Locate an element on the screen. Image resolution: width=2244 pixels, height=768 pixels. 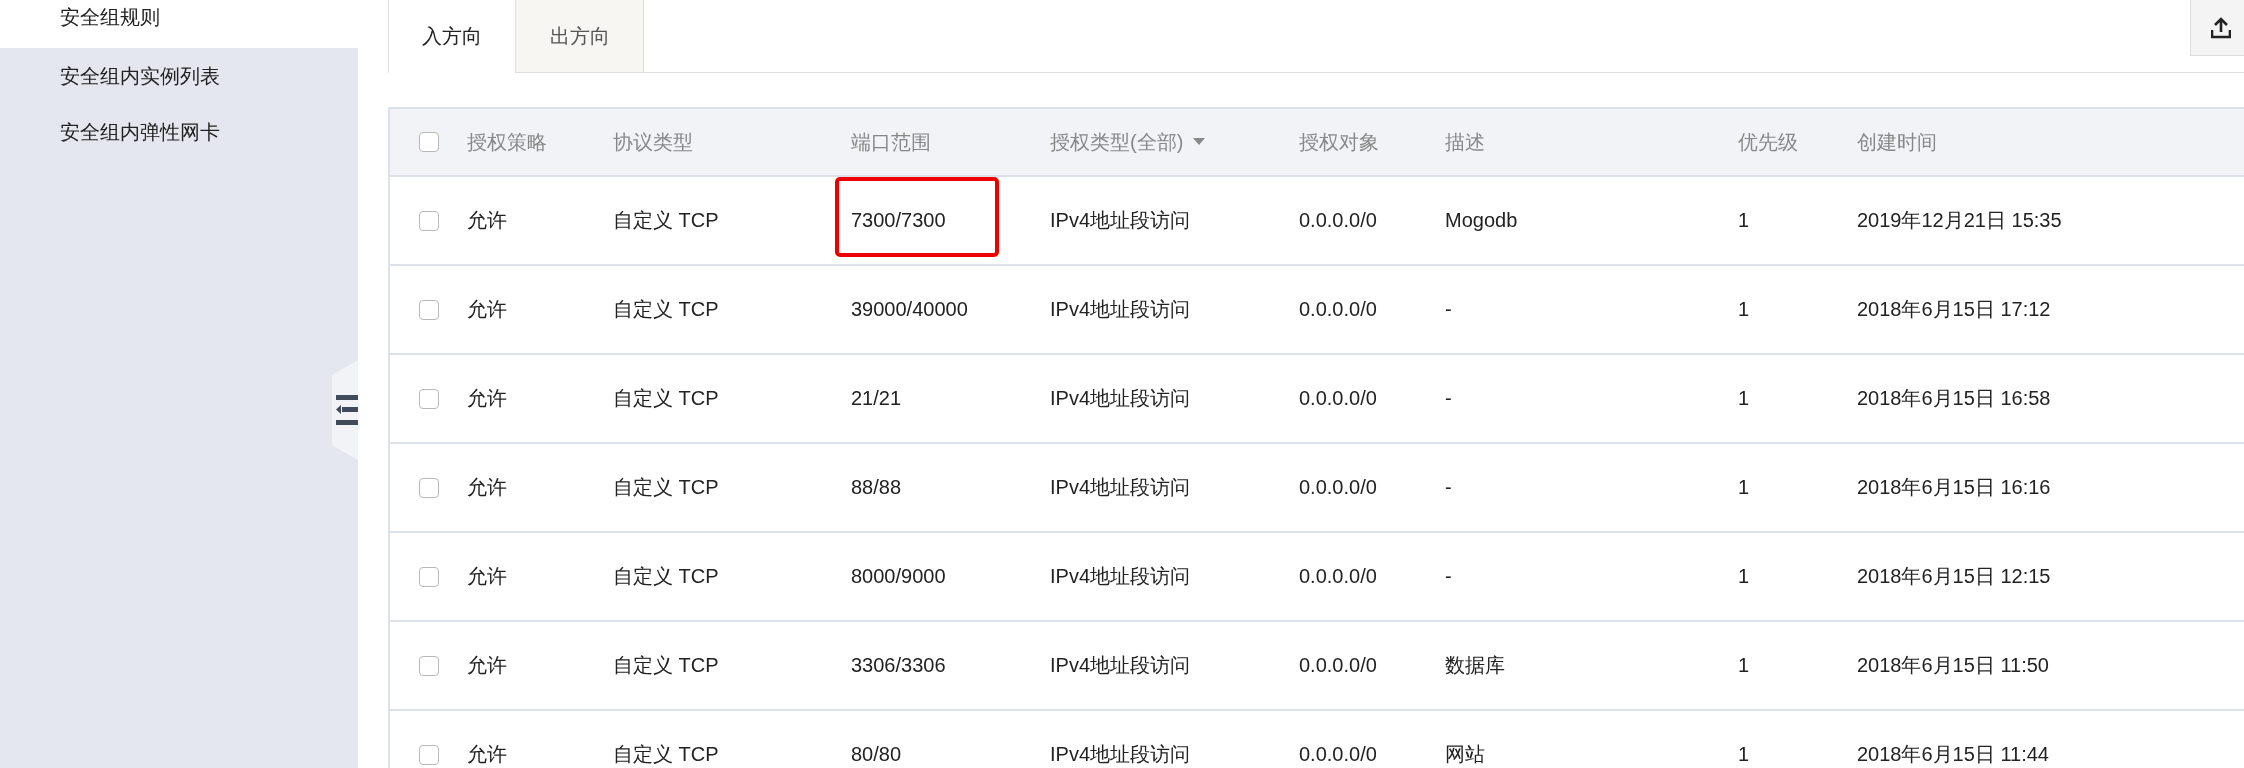
table-cell: 80/80 is located at coordinates (876, 754).